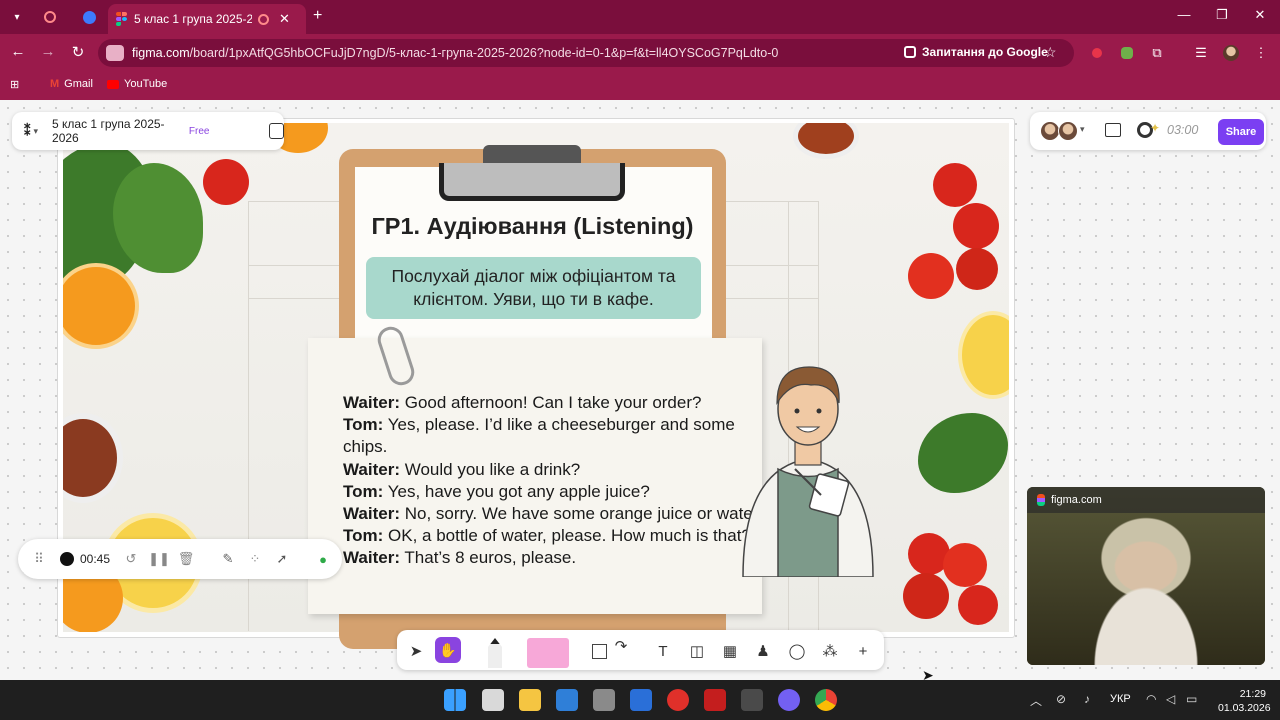 The image size is (1280, 720). What do you see at coordinates (113, 84) in the screenshot?
I see `youtube-icon` at bounding box center [113, 84].